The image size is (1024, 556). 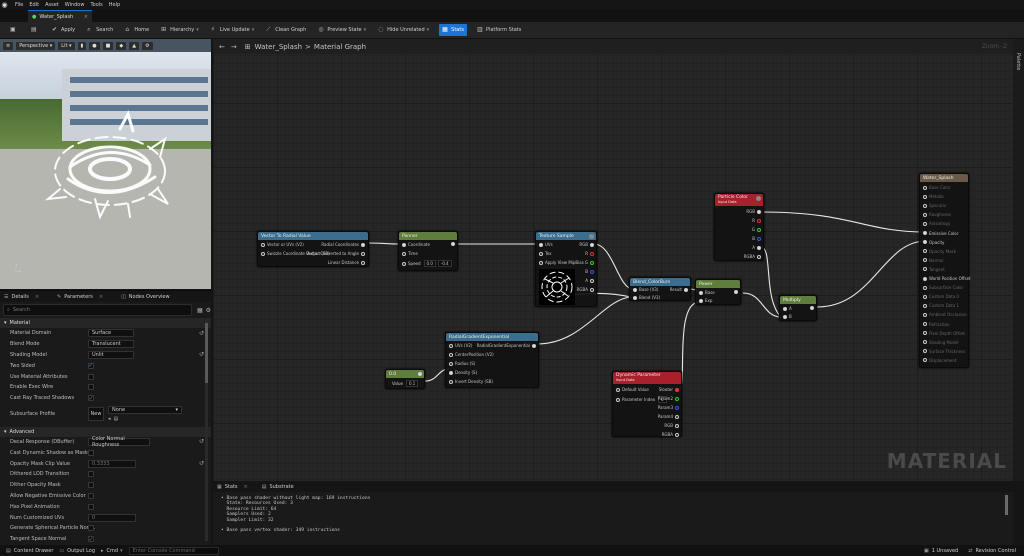 What do you see at coordinates (34, 5) in the screenshot?
I see `menu-edit: Edit` at bounding box center [34, 5].